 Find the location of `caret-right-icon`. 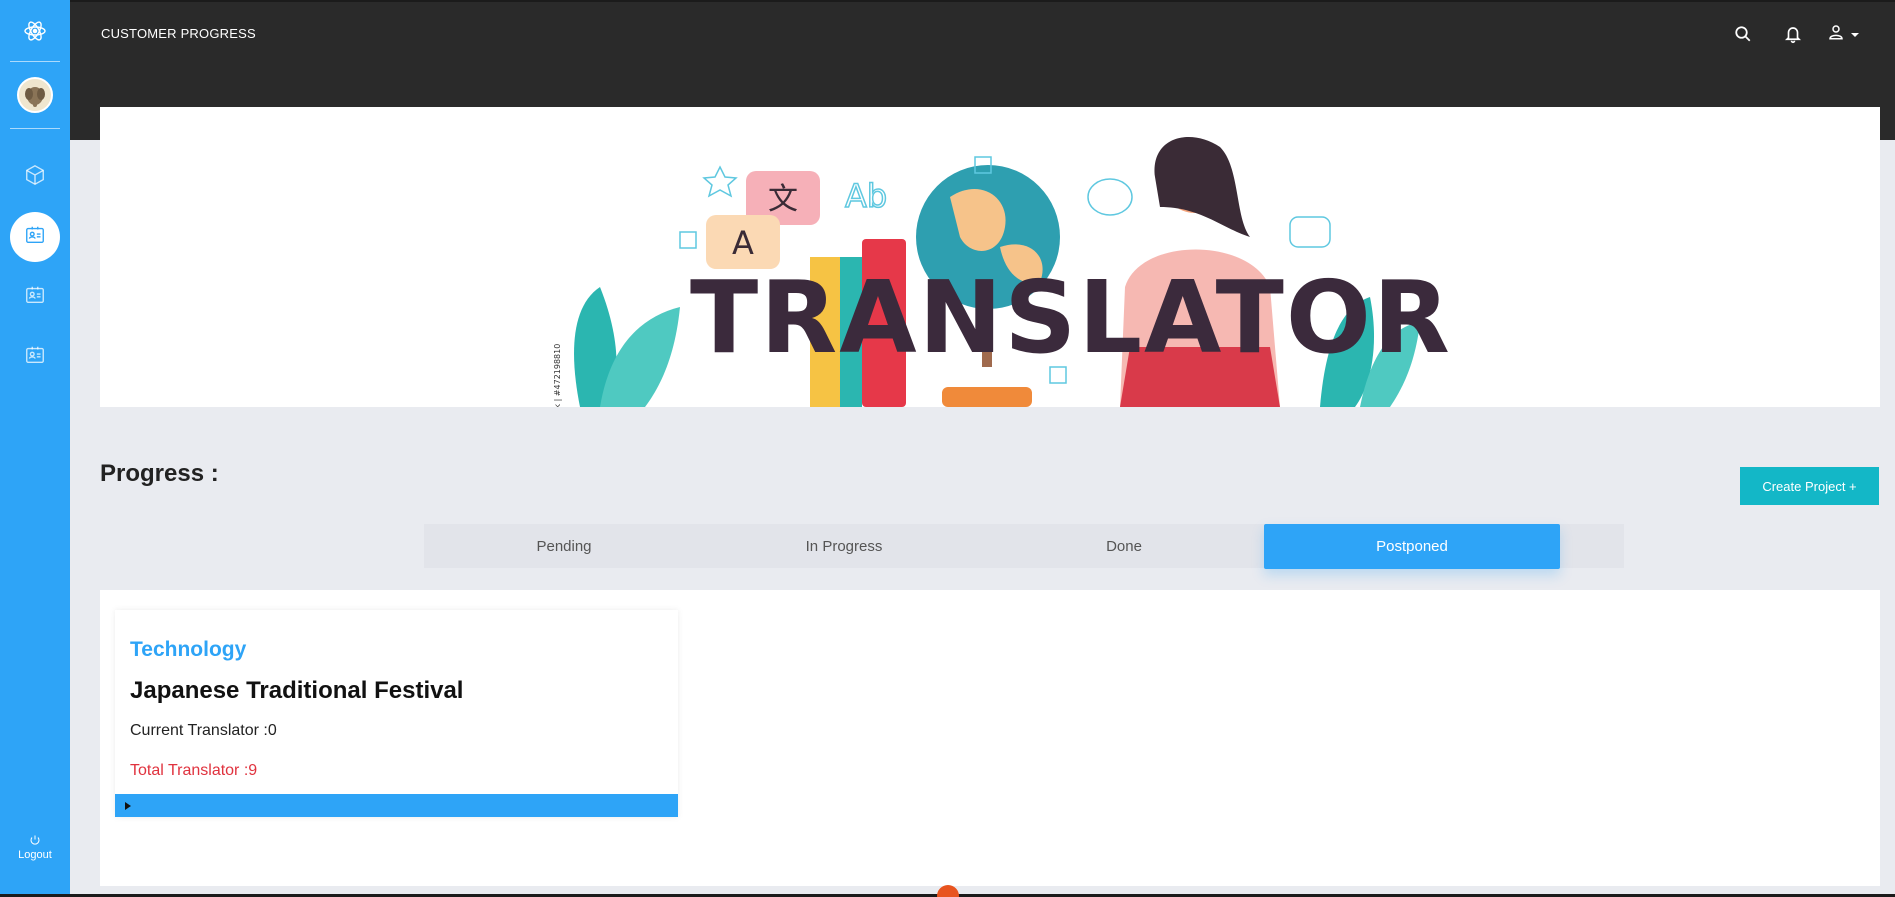

caret-right-icon is located at coordinates (128, 805).